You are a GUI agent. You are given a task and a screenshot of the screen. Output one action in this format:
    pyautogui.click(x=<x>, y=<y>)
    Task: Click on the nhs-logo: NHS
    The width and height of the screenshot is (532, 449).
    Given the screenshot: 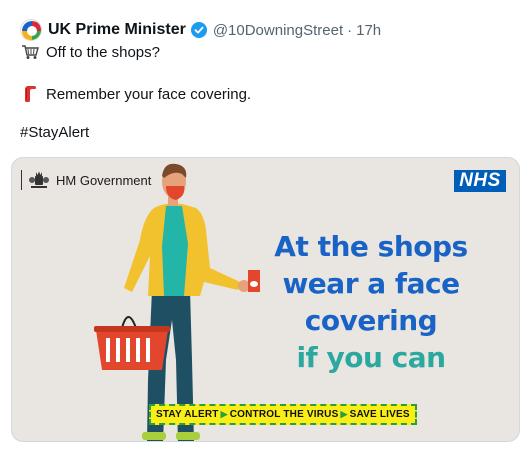 What is the action you would take?
    pyautogui.click(x=480, y=181)
    